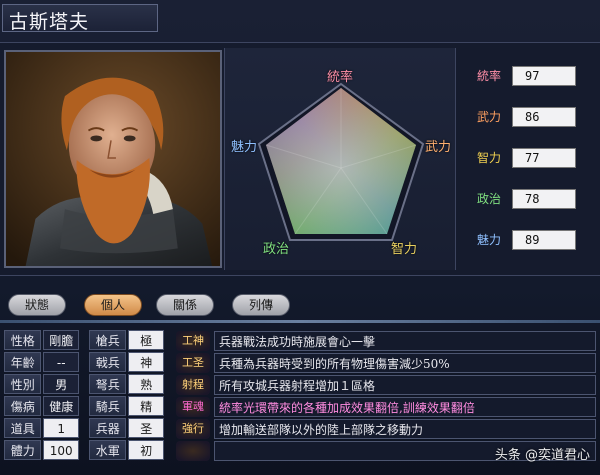 Image resolution: width=600 pixels, height=475 pixels. Describe the element at coordinates (488, 199) in the screenshot. I see `stat-label-politics: 政治` at that location.